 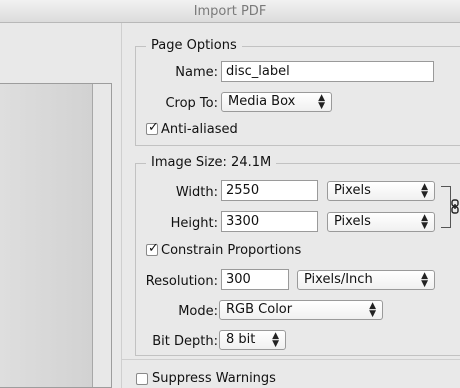 What do you see at coordinates (269, 221) in the screenshot?
I see `height-field: 3300` at bounding box center [269, 221].